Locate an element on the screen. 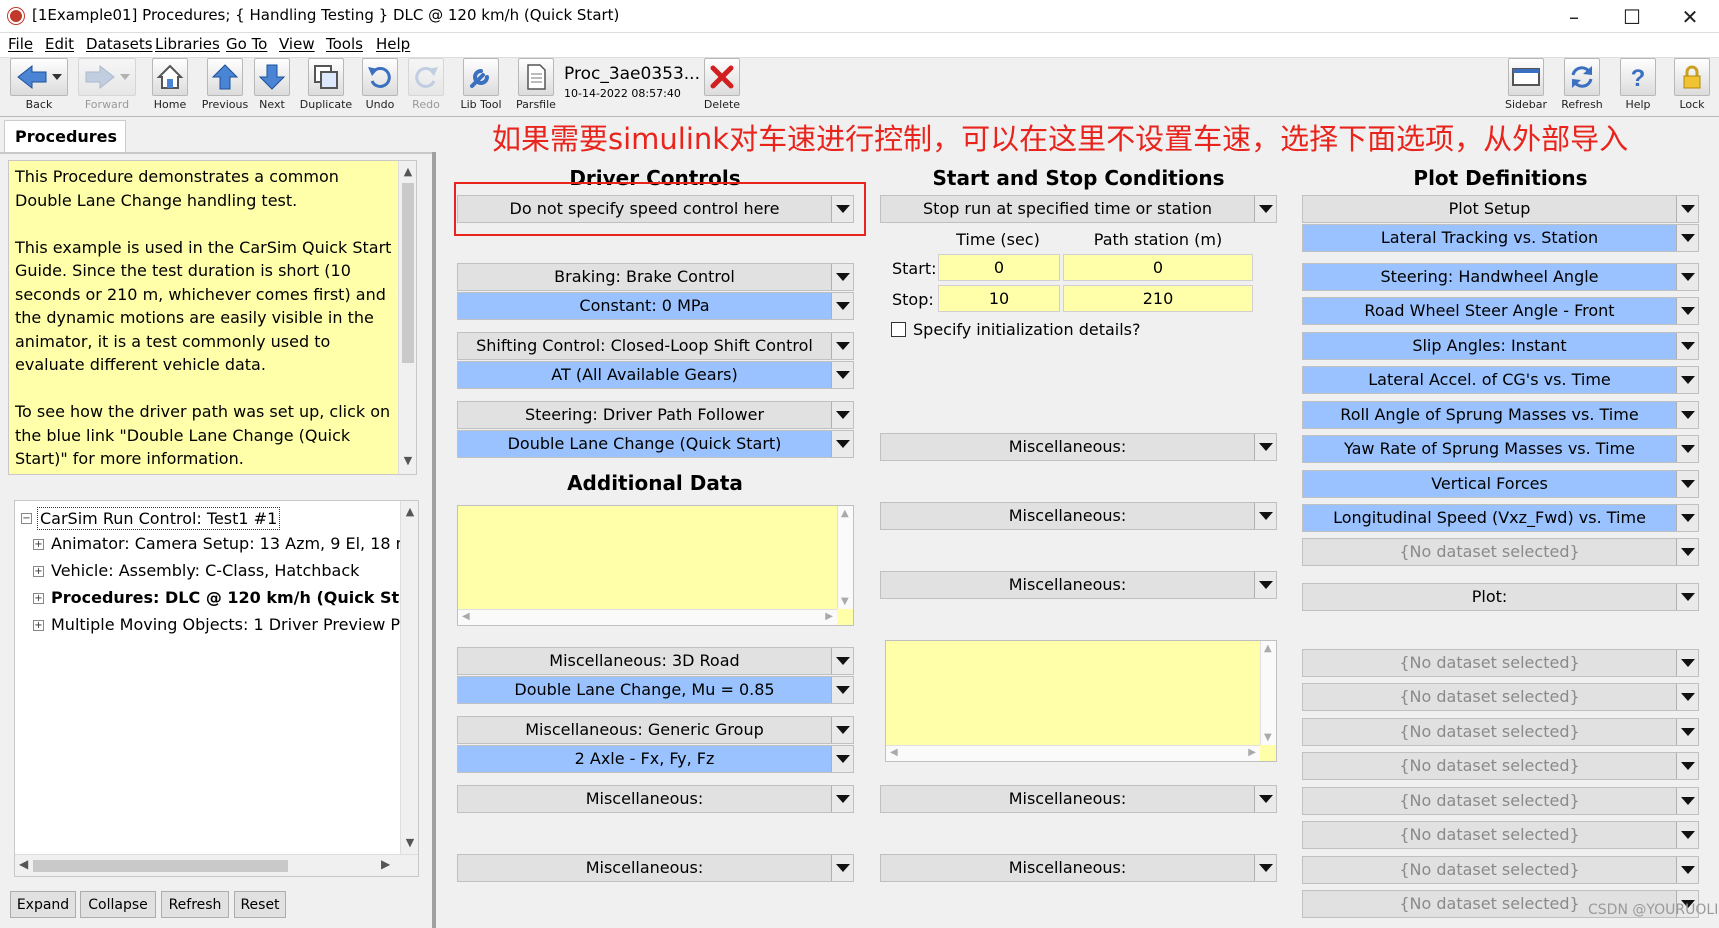 This screenshot has height=928, width=1719. forward-button: Forward is located at coordinates (107, 87).